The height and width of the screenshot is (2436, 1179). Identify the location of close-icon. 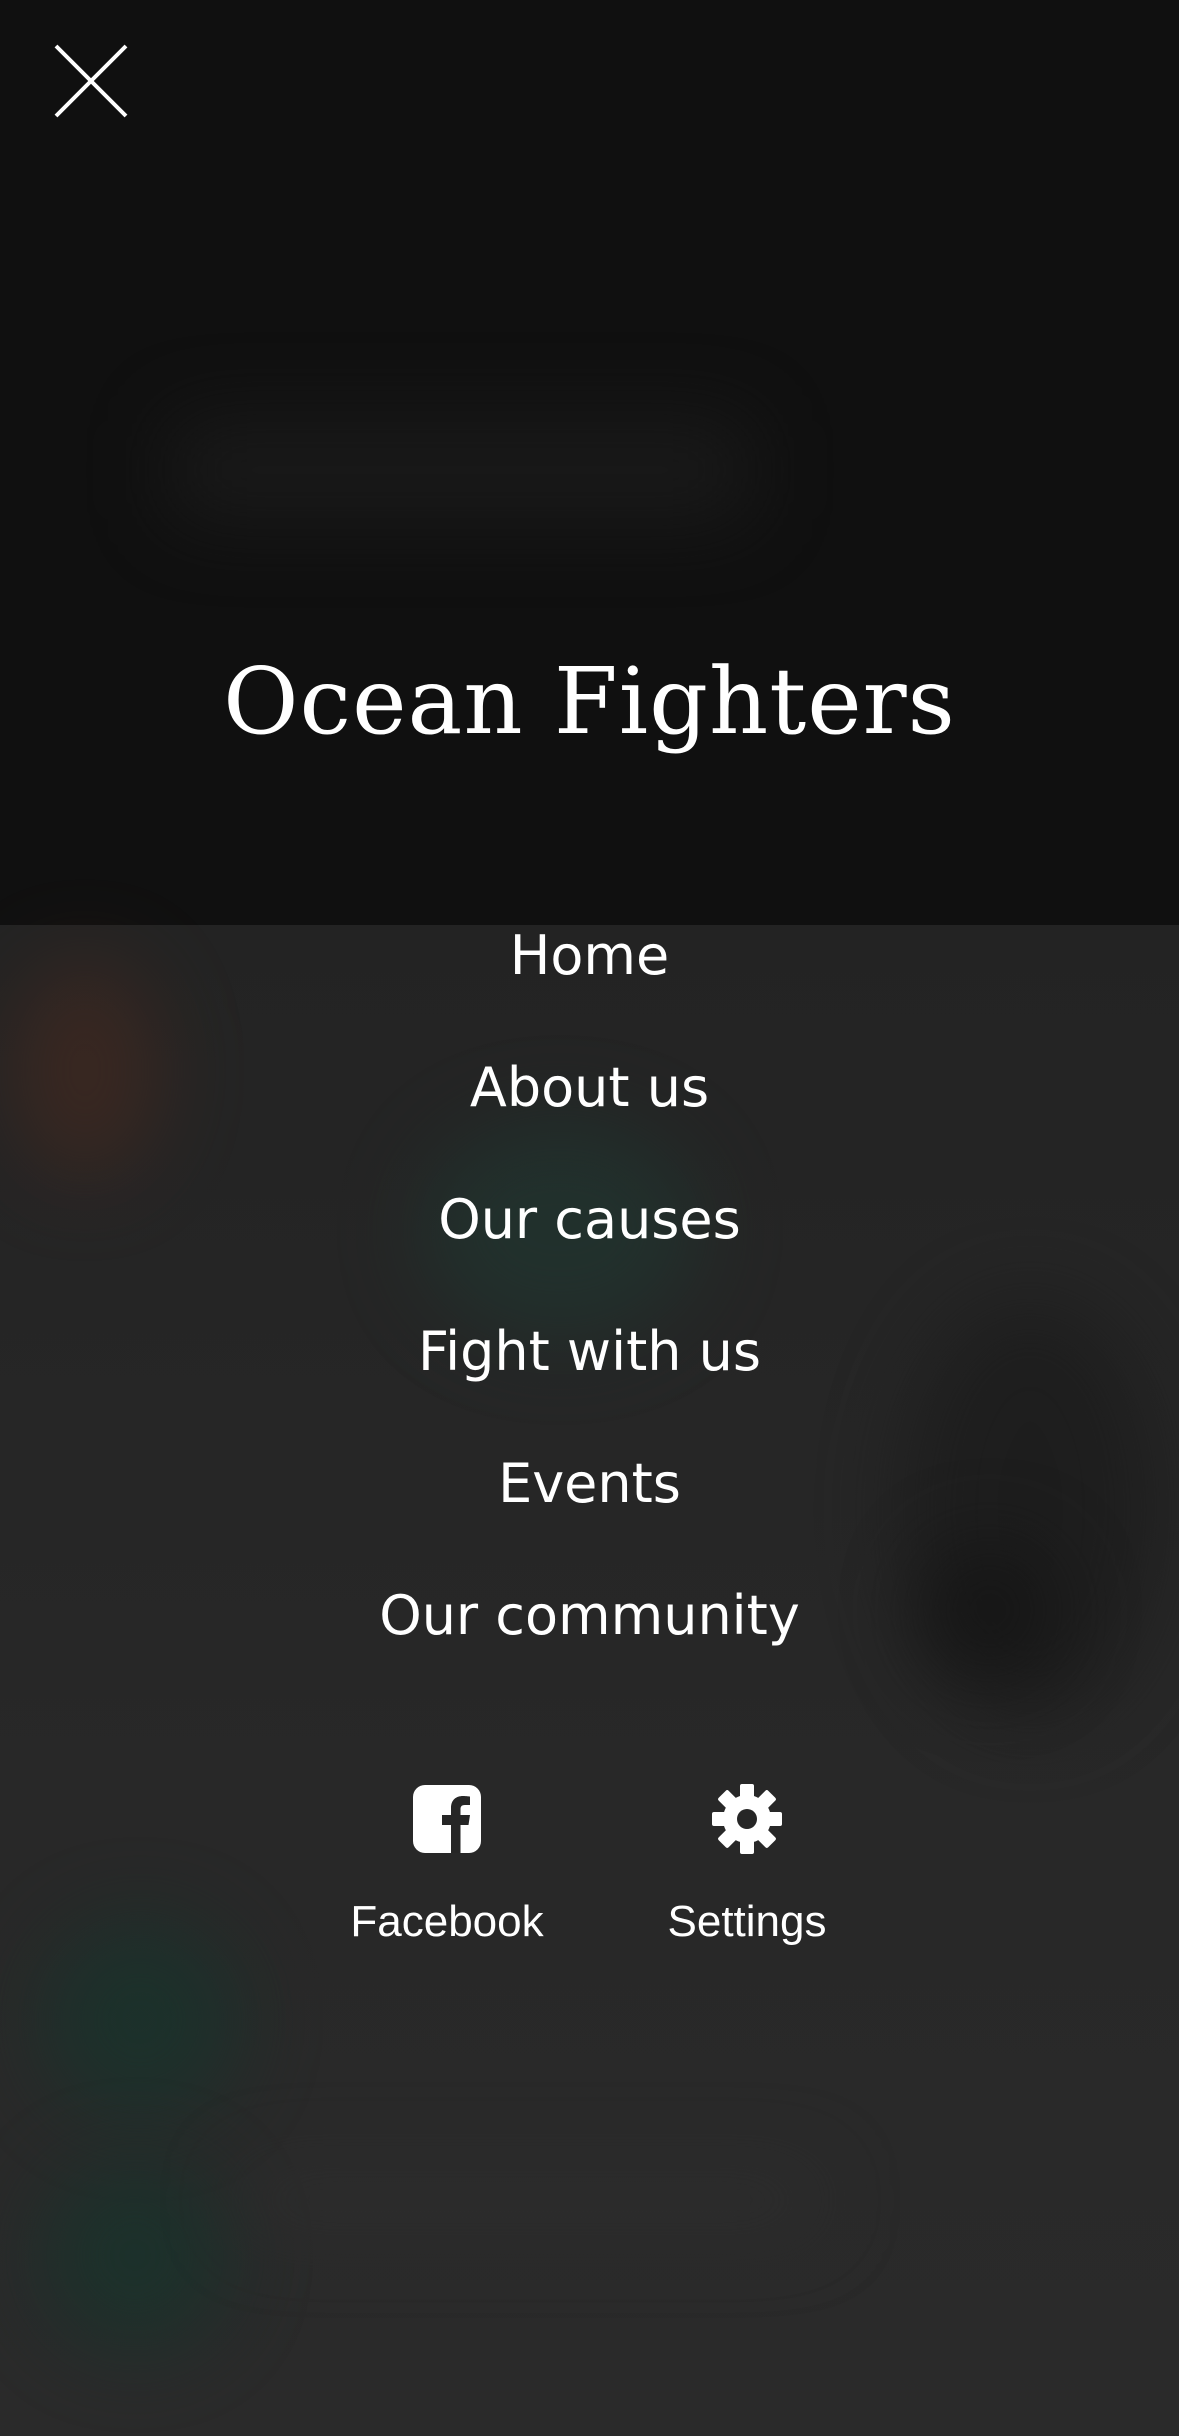
(91, 81).